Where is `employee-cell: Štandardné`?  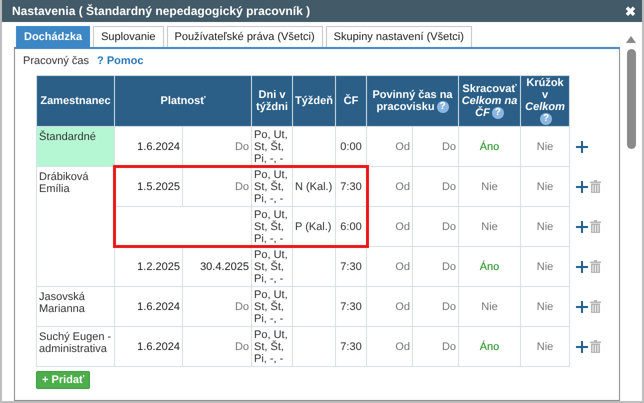 employee-cell: Štandardné is located at coordinates (75, 146).